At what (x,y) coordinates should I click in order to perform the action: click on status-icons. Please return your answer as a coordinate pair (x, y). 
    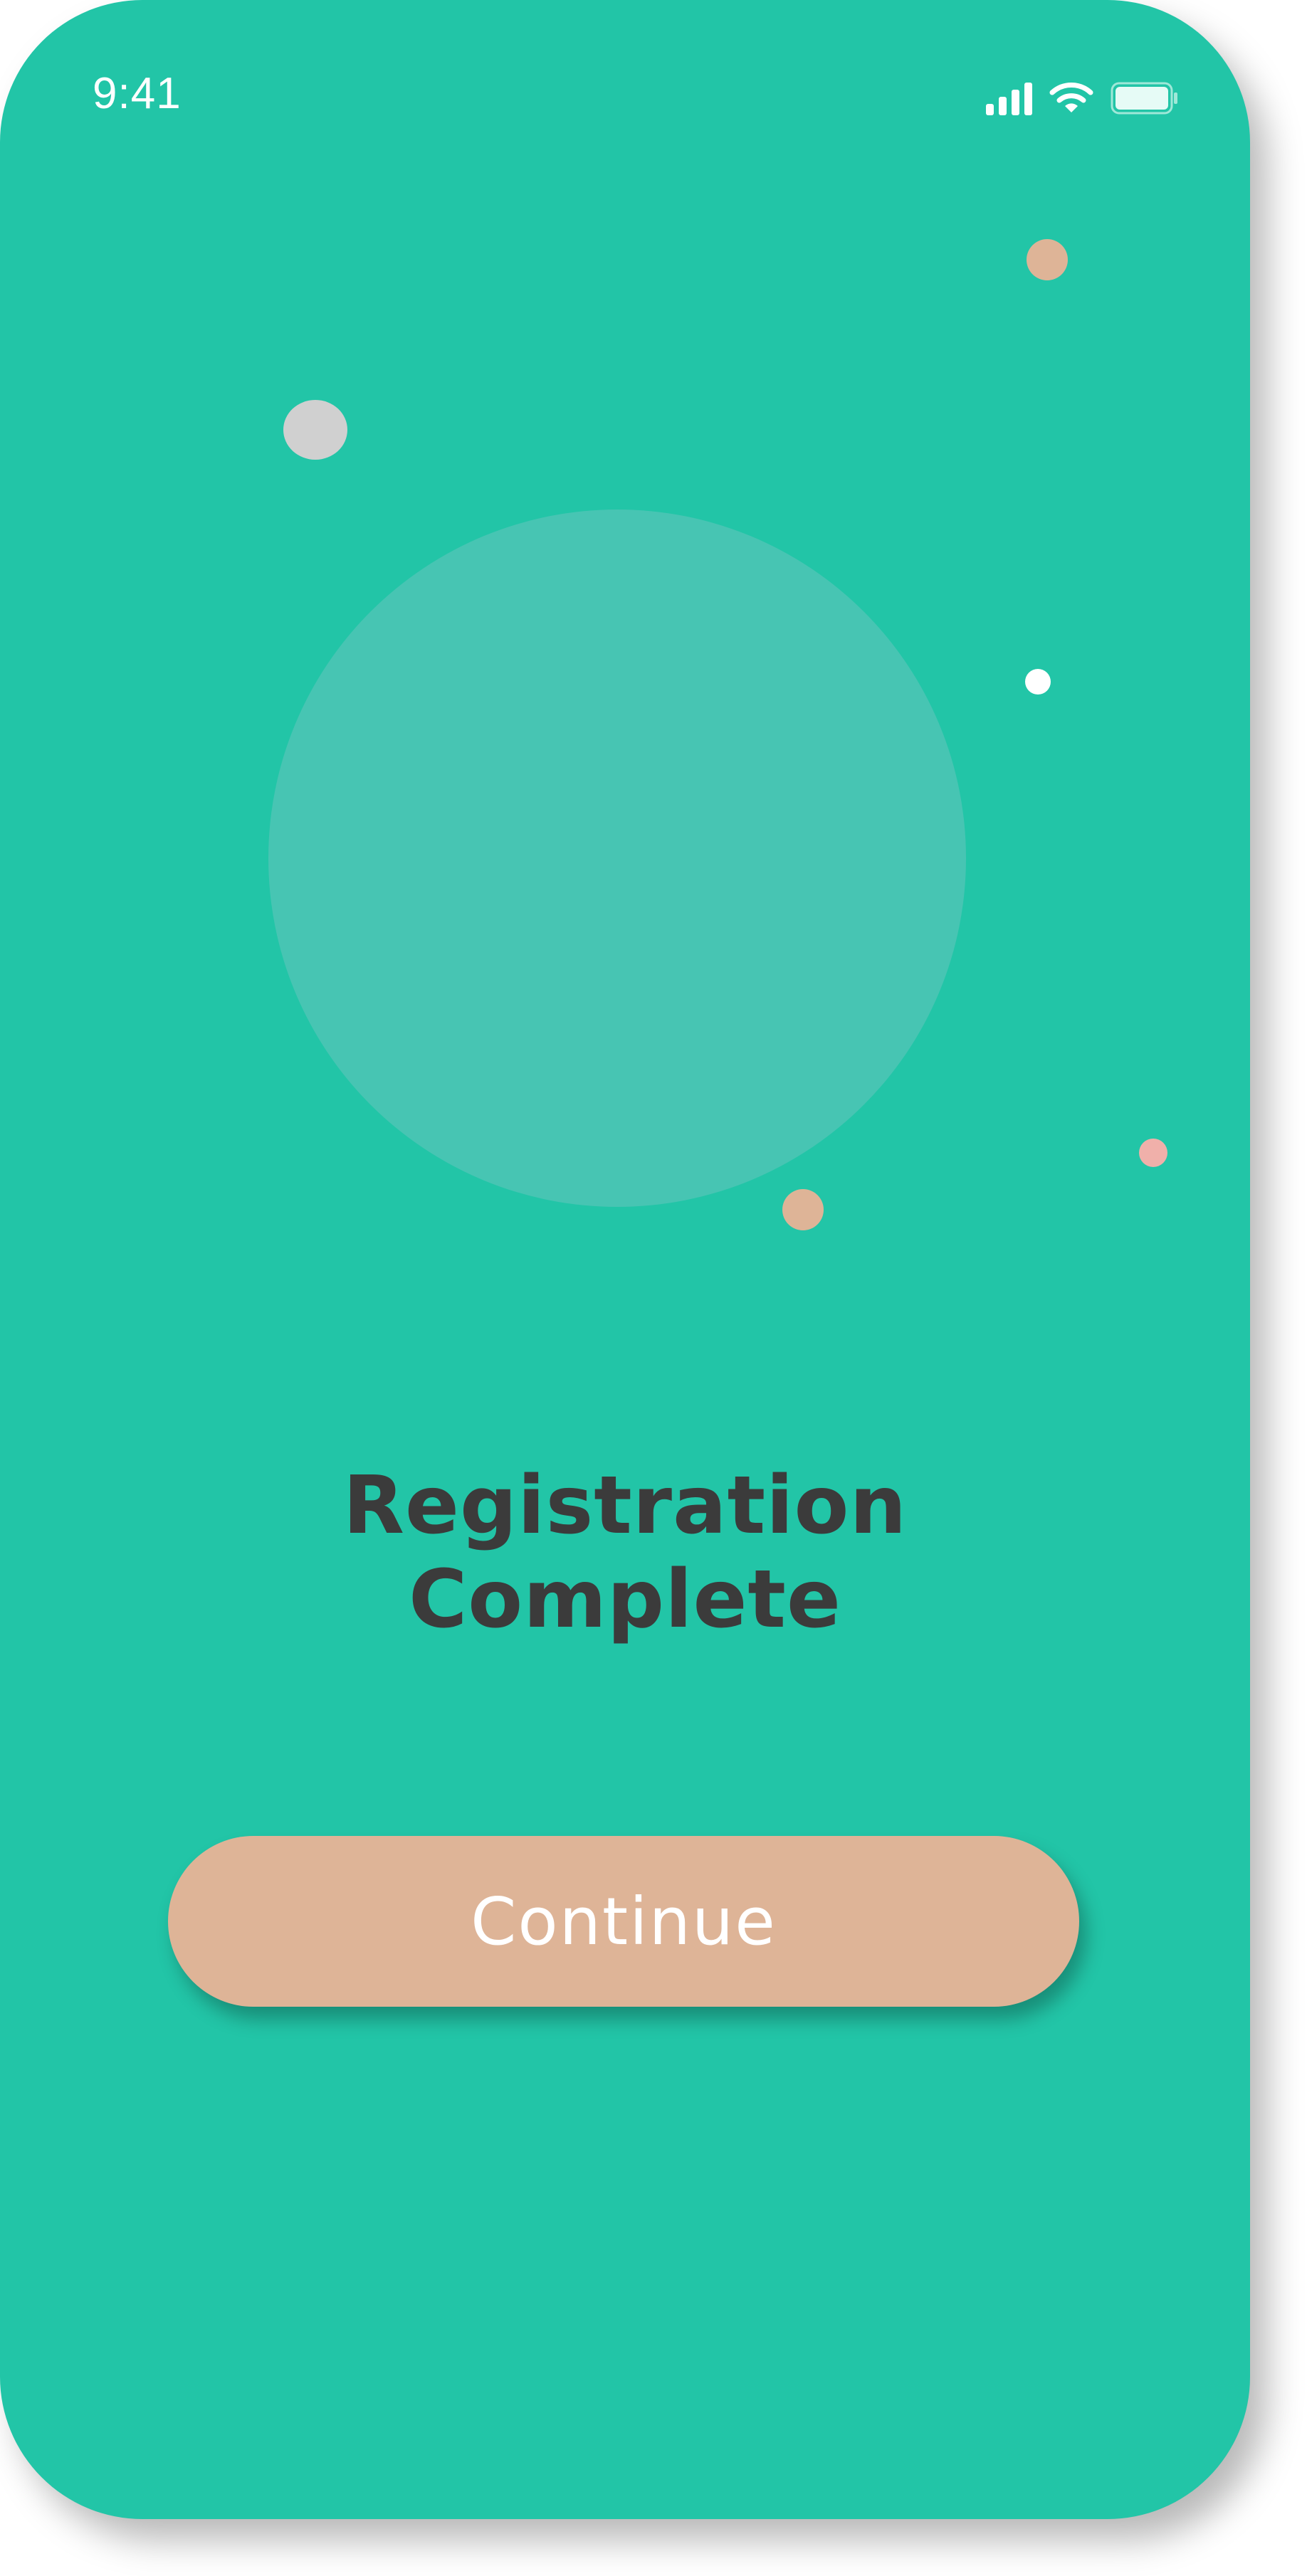
    Looking at the image, I should click on (1082, 98).